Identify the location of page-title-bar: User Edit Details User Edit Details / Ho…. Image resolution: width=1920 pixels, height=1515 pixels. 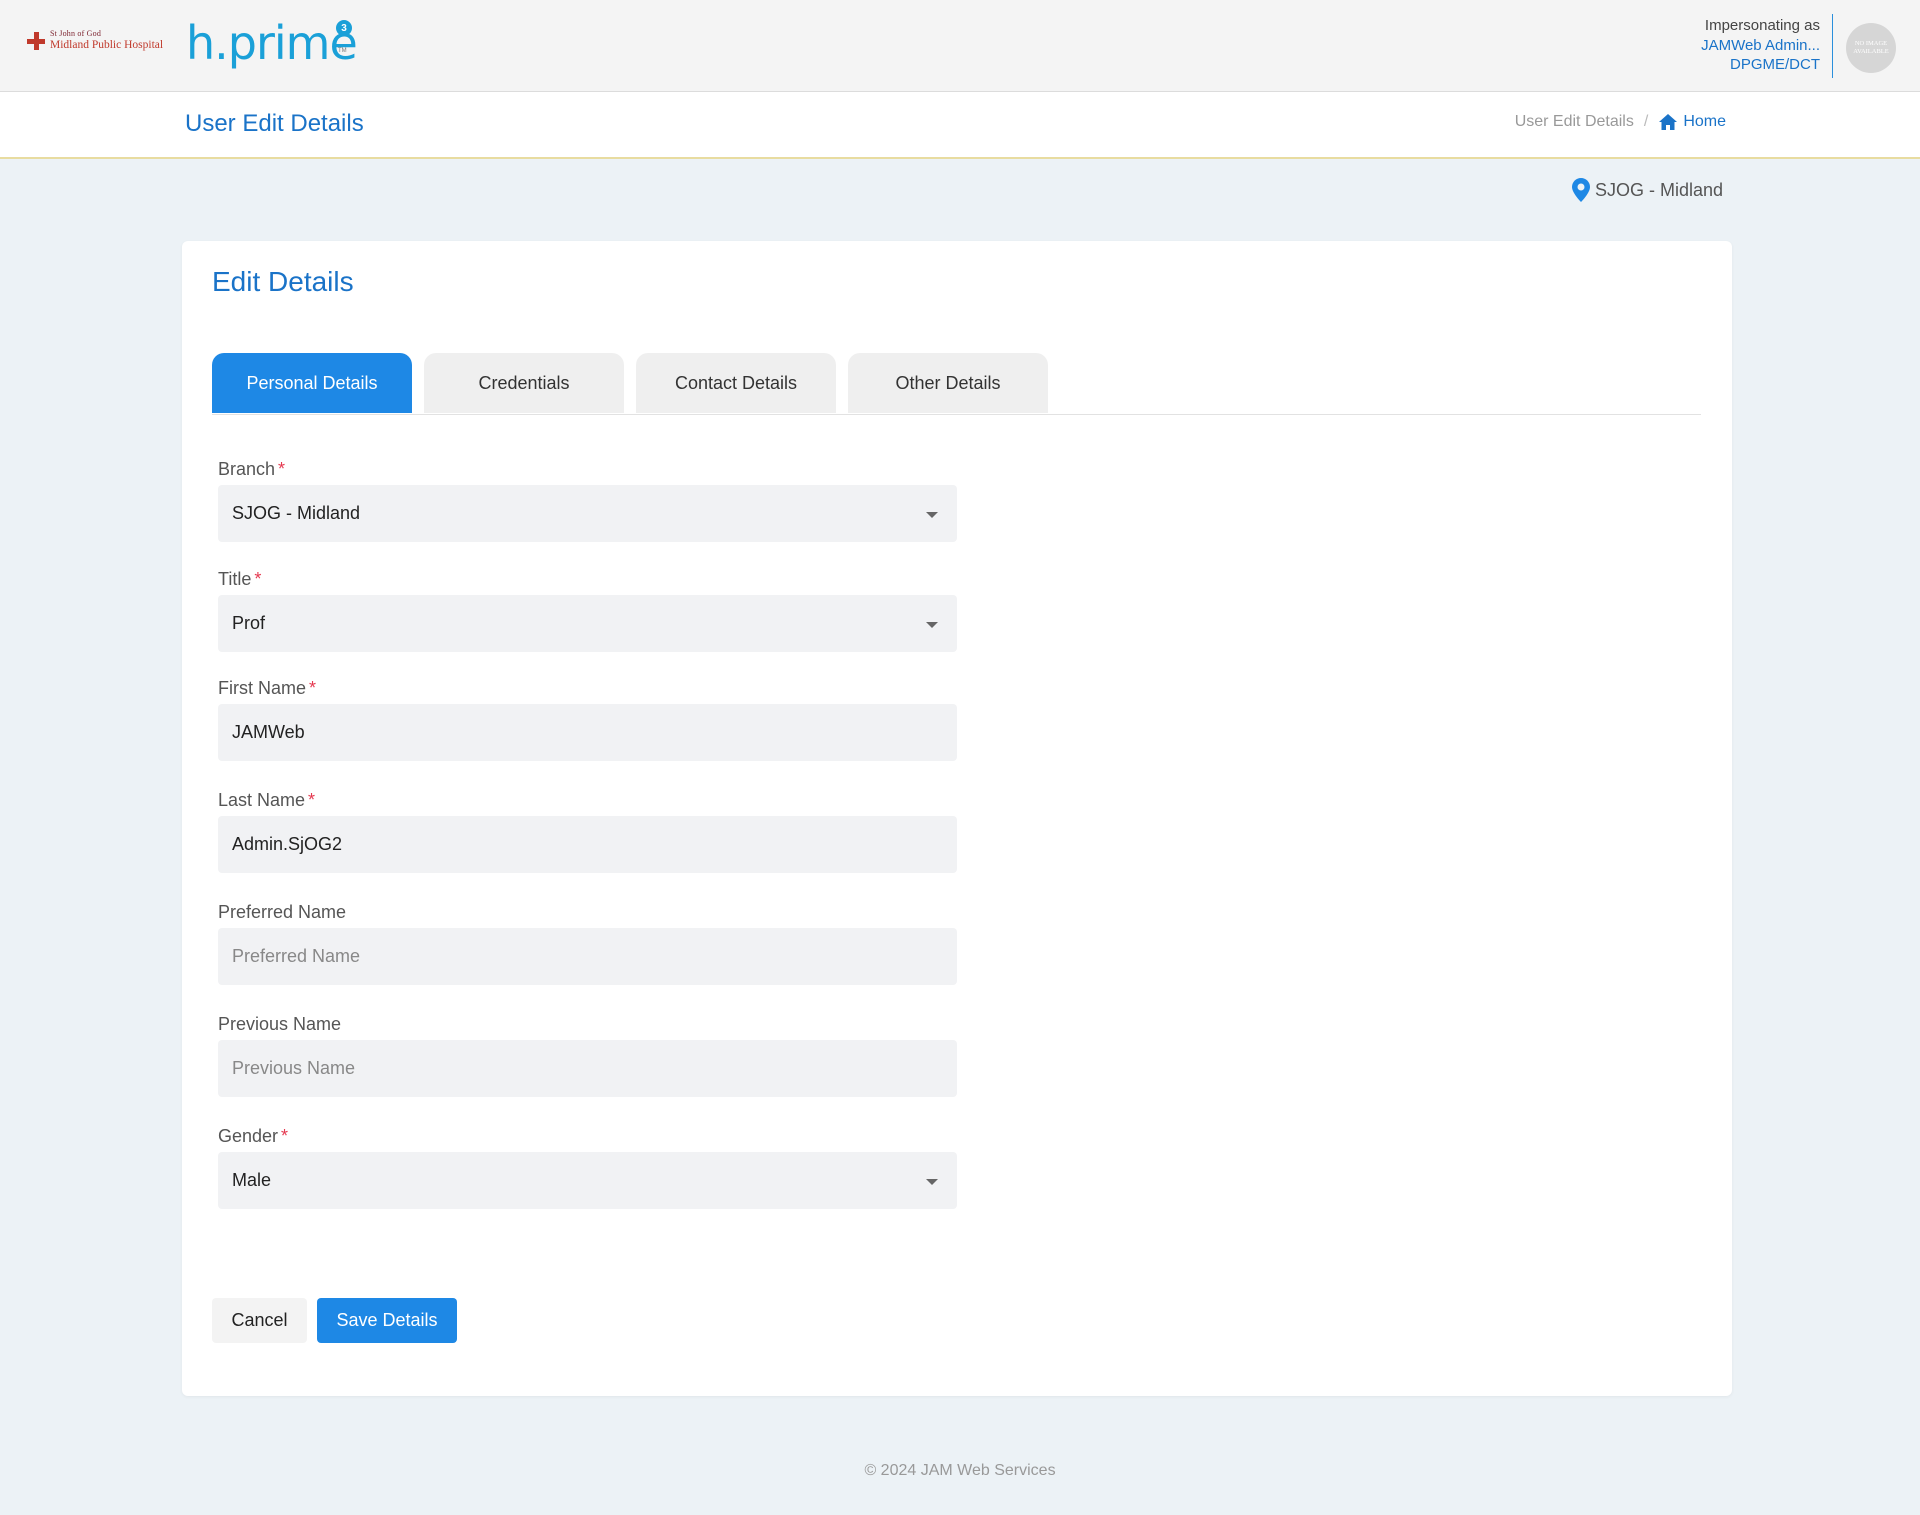
(960, 125).